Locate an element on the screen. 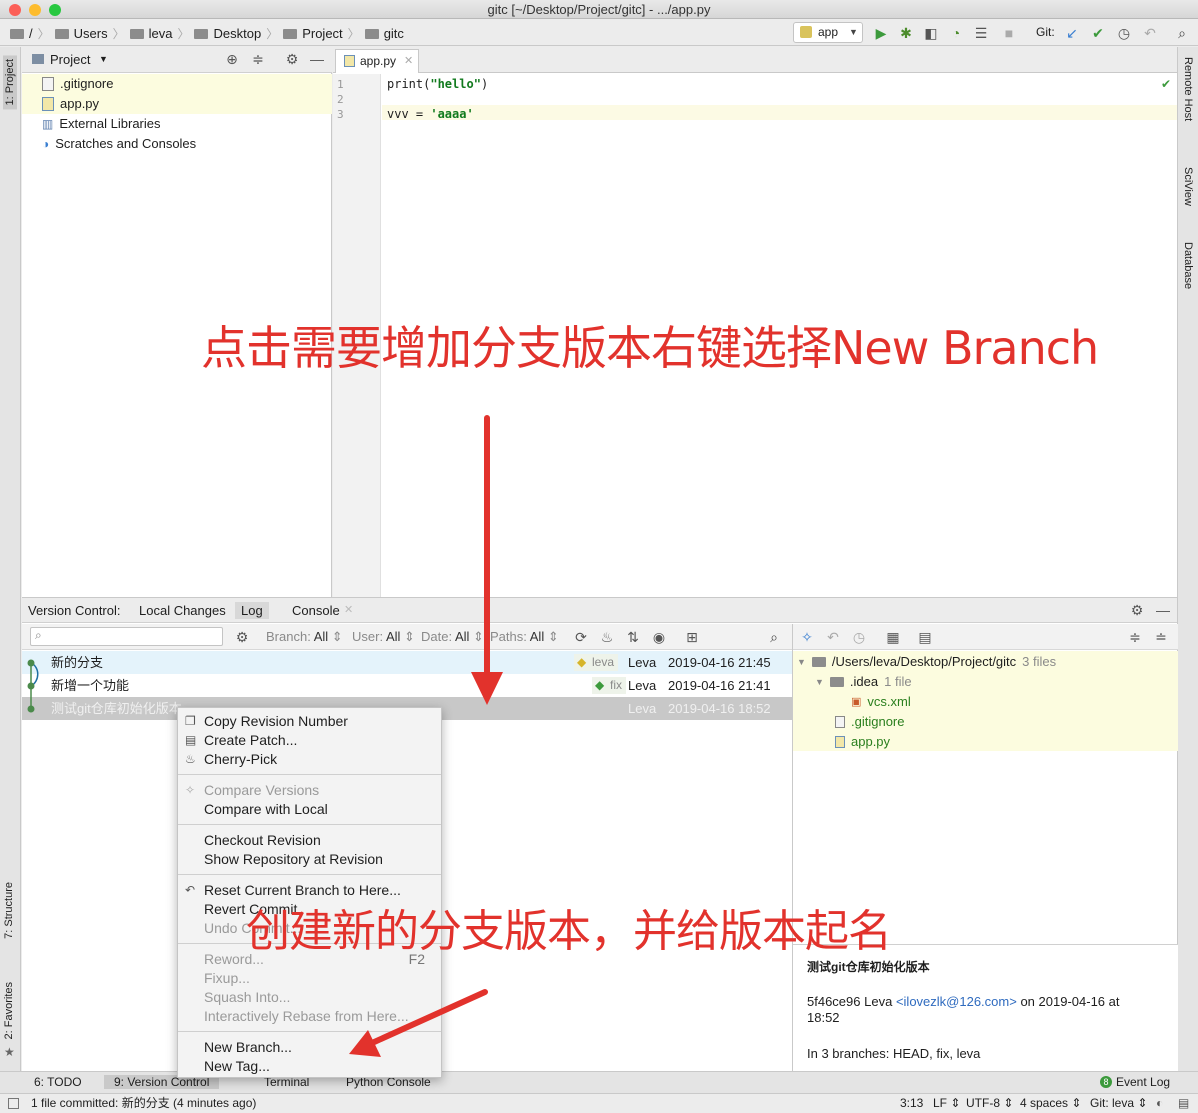  diff-icon: ✧ is located at coordinates (807, 637).